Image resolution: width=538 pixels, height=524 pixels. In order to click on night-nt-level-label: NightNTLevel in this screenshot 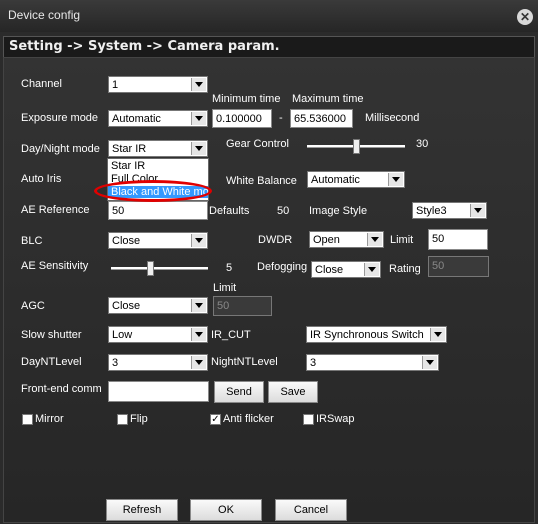, I will do `click(244, 362)`.